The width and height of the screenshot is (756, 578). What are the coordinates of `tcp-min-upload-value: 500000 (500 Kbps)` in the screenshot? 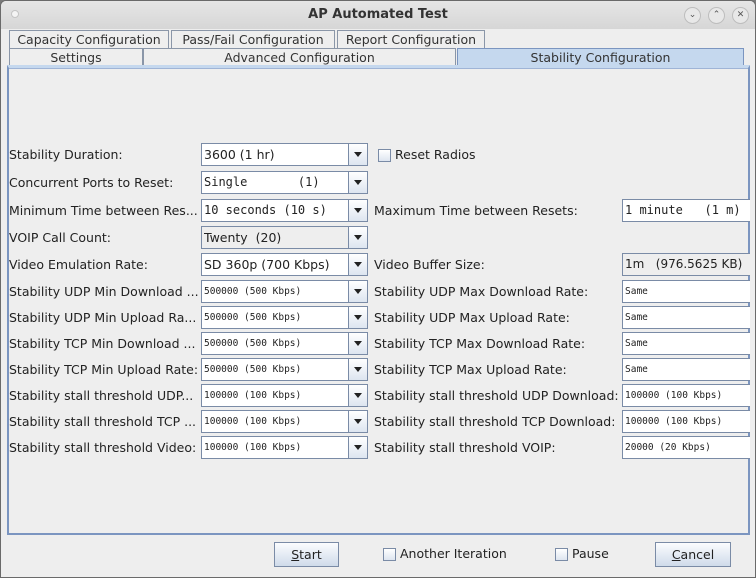 It's located at (253, 369).